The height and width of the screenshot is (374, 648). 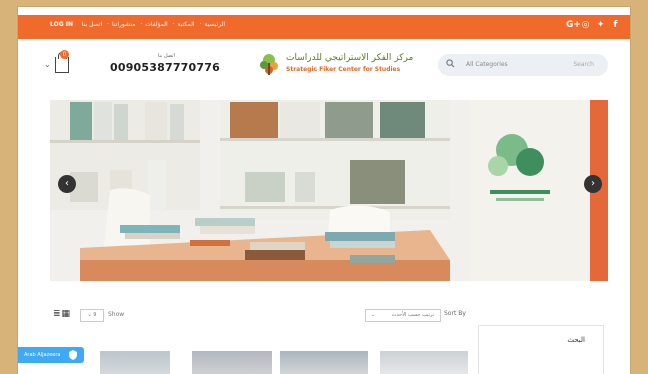 What do you see at coordinates (487, 64) in the screenshot?
I see `search-category-select: All Categories` at bounding box center [487, 64].